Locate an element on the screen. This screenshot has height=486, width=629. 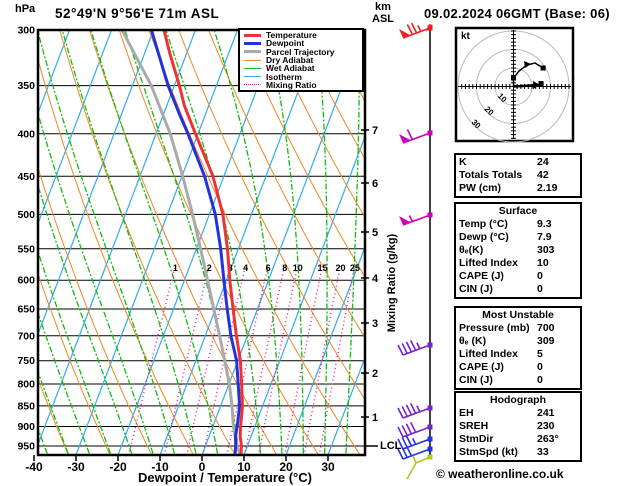
table-row: θₑ(K) 303 is located at coordinates (518, 250).